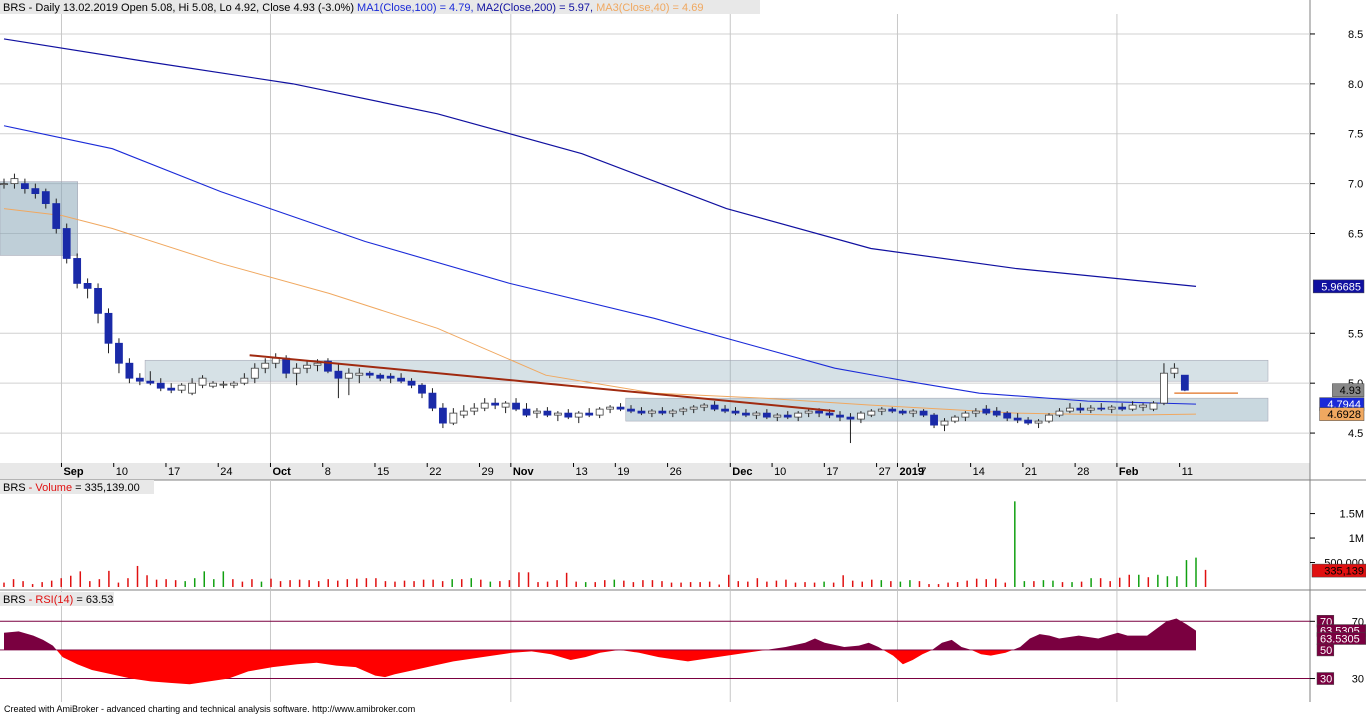 This screenshot has width=1366, height=716. I want to click on volume-pane, so click(655, 534).